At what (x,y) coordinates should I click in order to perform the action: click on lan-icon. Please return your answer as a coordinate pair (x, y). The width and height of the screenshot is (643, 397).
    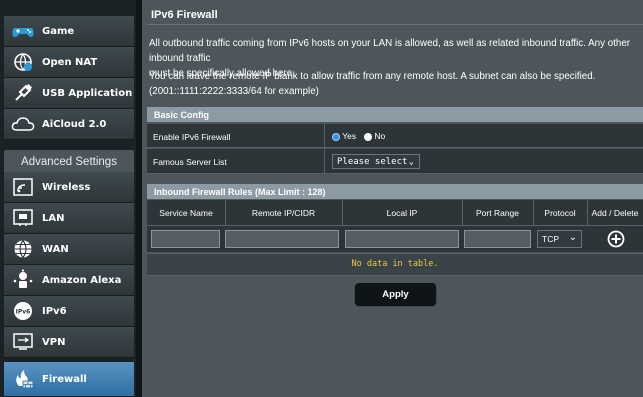
    Looking at the image, I should click on (23, 218).